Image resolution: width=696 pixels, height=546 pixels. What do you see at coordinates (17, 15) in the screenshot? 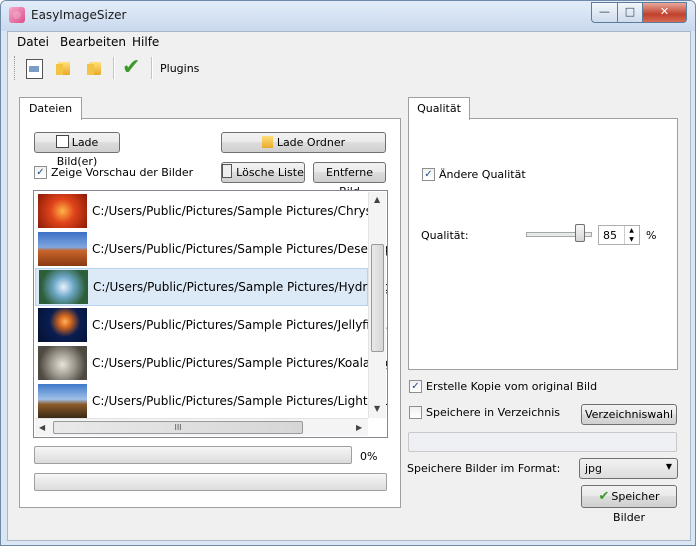
I see `app-icon` at bounding box center [17, 15].